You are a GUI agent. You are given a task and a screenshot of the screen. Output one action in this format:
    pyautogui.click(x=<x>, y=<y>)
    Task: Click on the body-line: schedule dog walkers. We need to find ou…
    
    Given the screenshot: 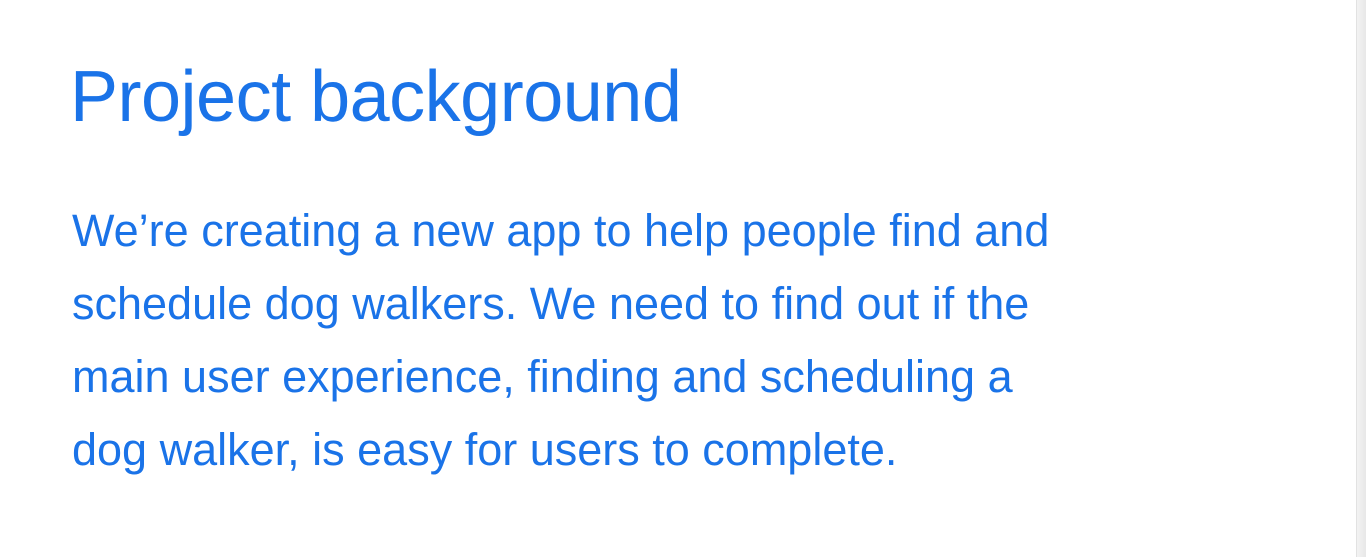 What is the action you would take?
    pyautogui.click(x=551, y=303)
    